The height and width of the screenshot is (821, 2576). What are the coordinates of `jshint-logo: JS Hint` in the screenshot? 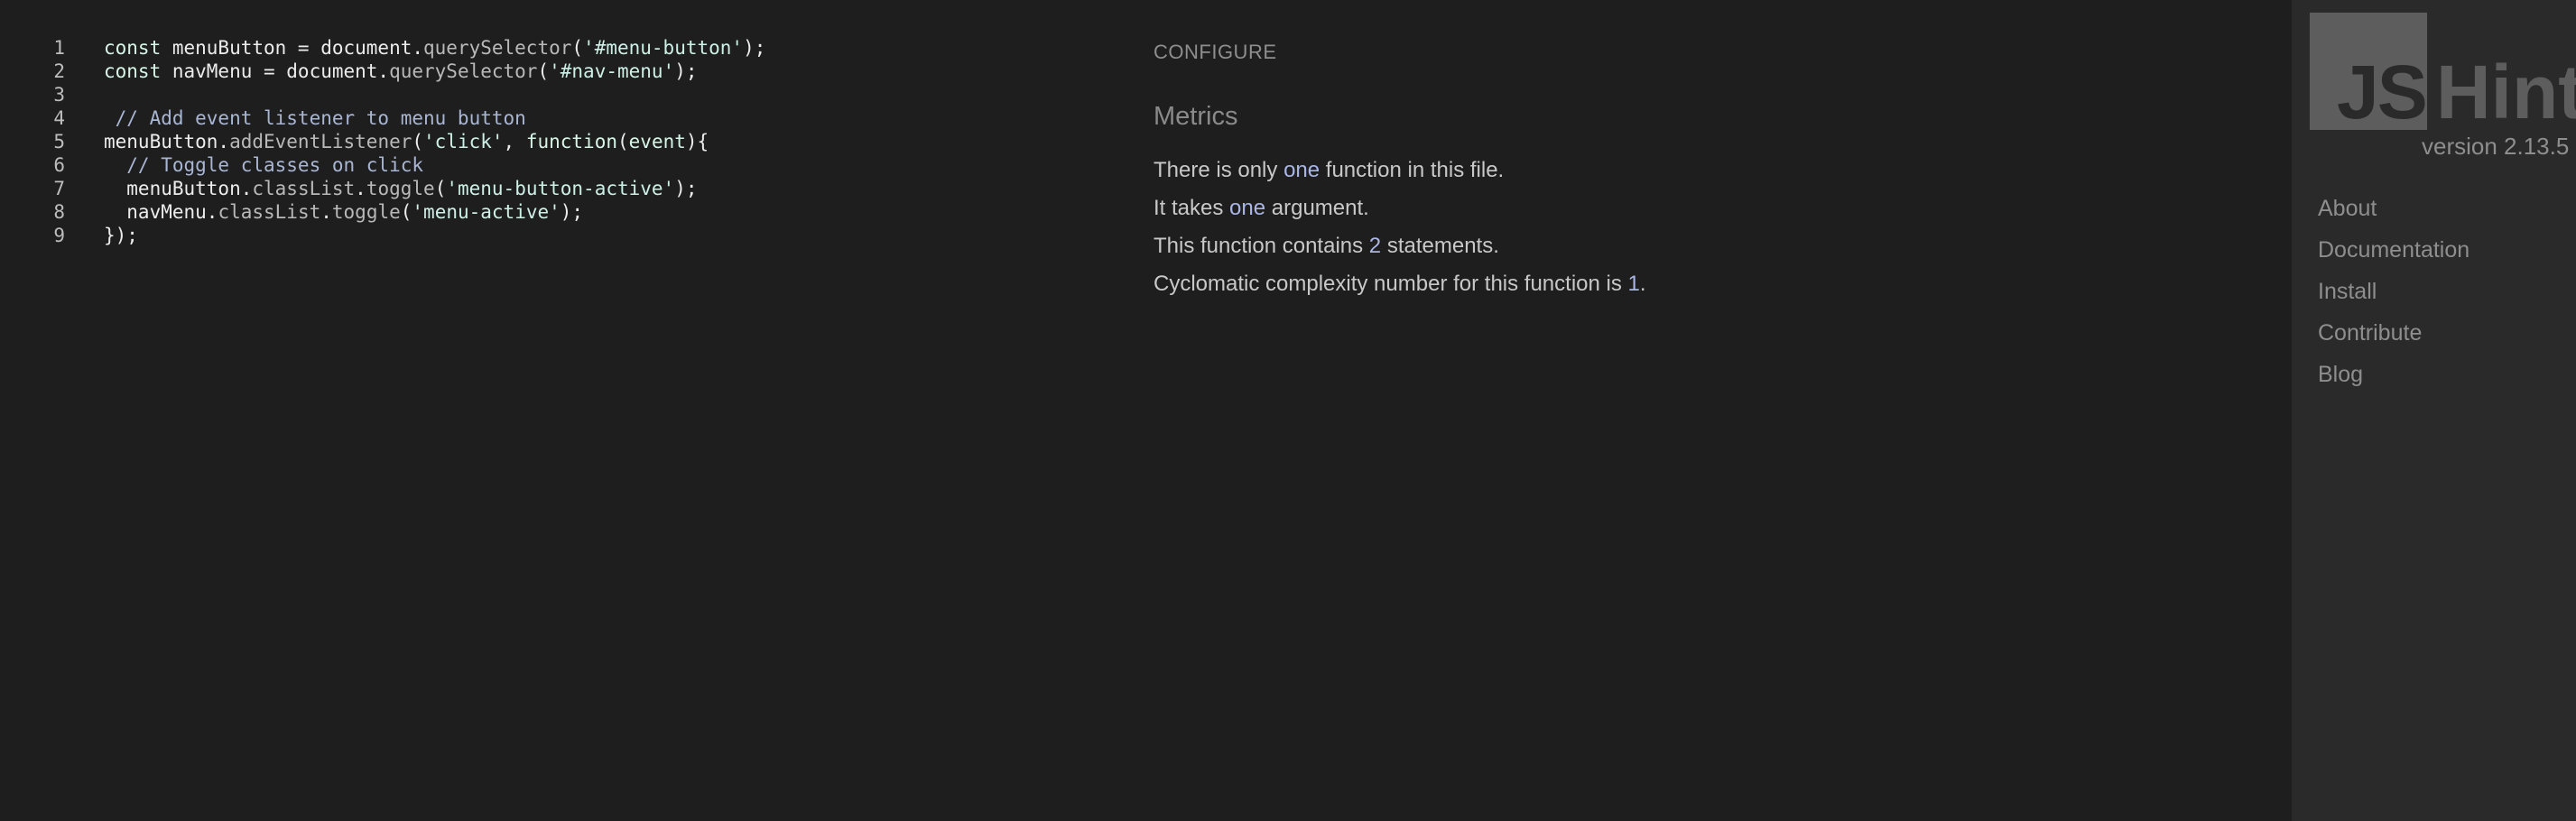 It's located at (2443, 71).